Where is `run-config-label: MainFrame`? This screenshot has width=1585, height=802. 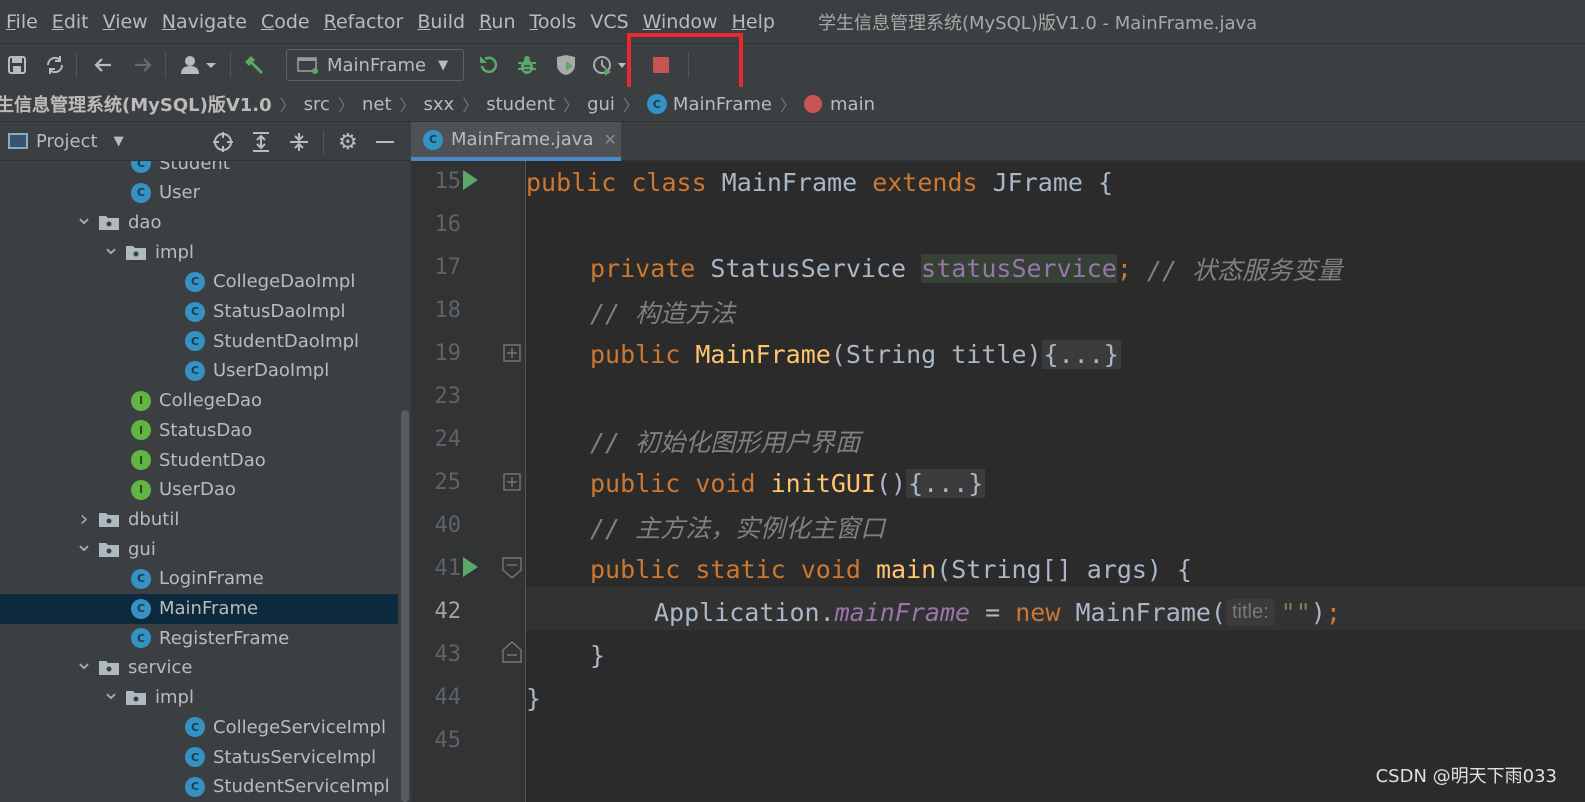
run-config-label: MainFrame is located at coordinates (377, 65).